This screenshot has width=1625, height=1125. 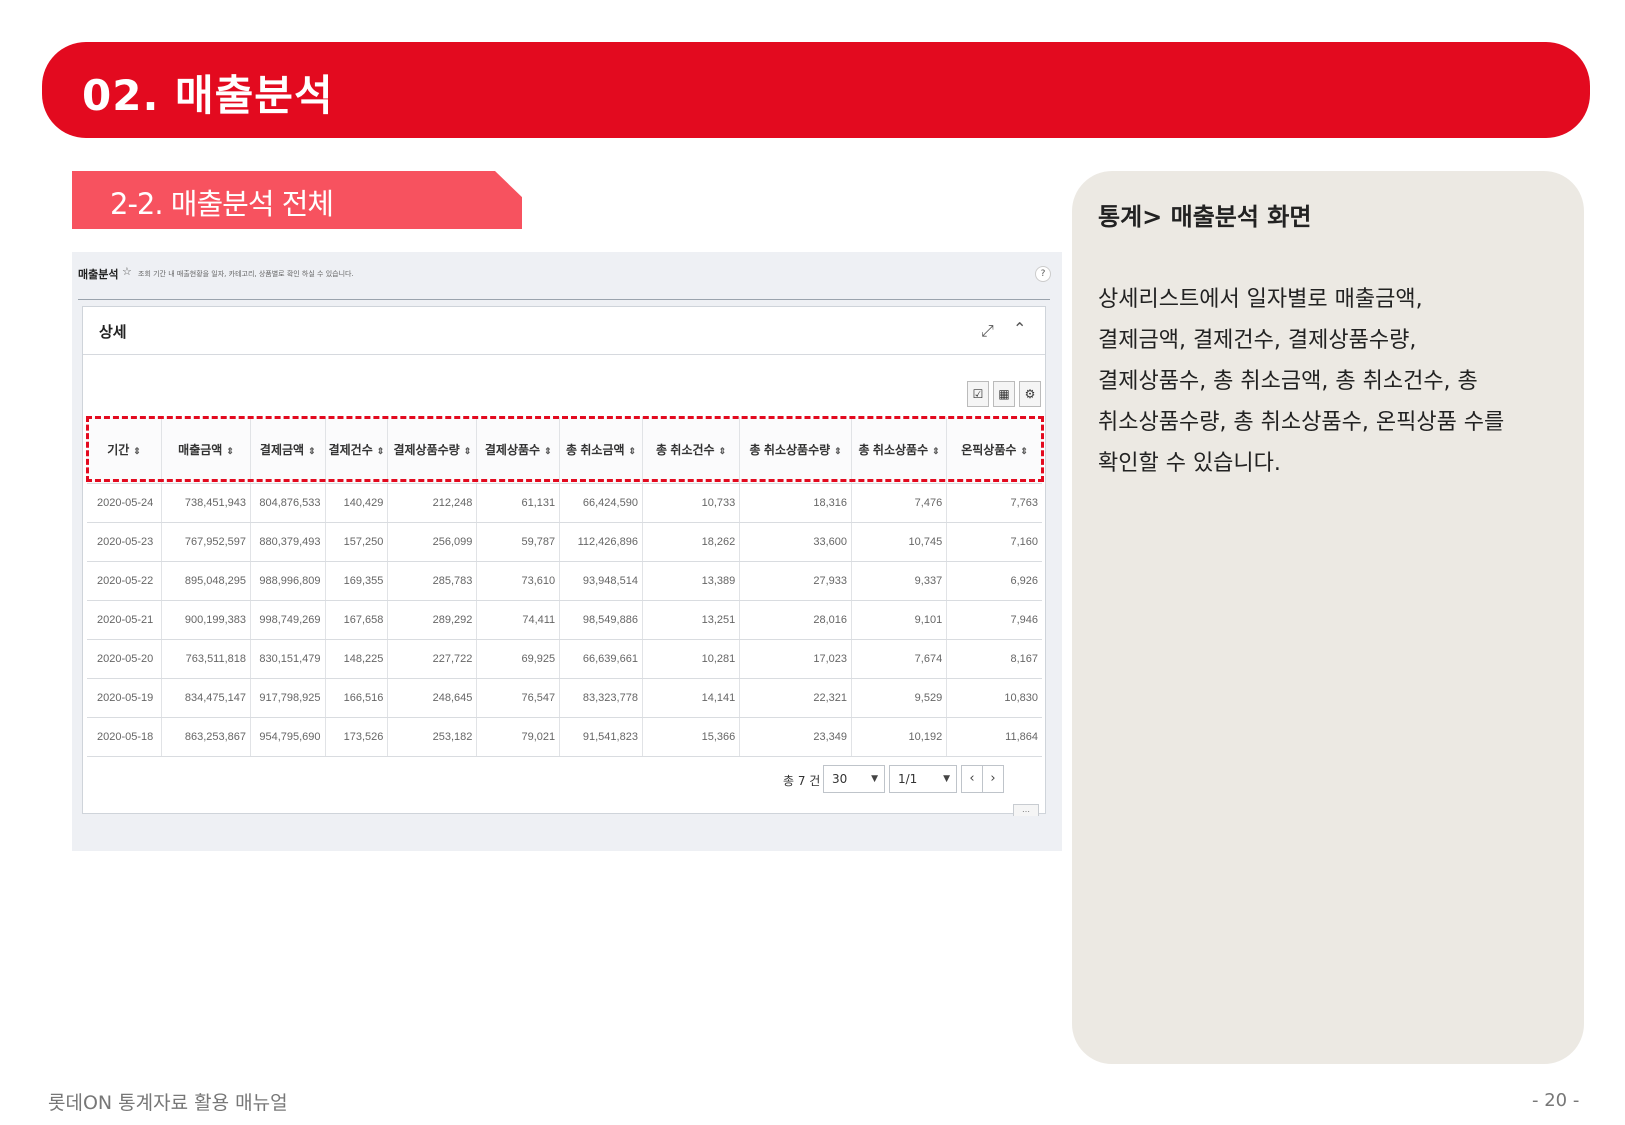 What do you see at coordinates (601, 698) in the screenshot?
I see `table-cell: 83,323,778` at bounding box center [601, 698].